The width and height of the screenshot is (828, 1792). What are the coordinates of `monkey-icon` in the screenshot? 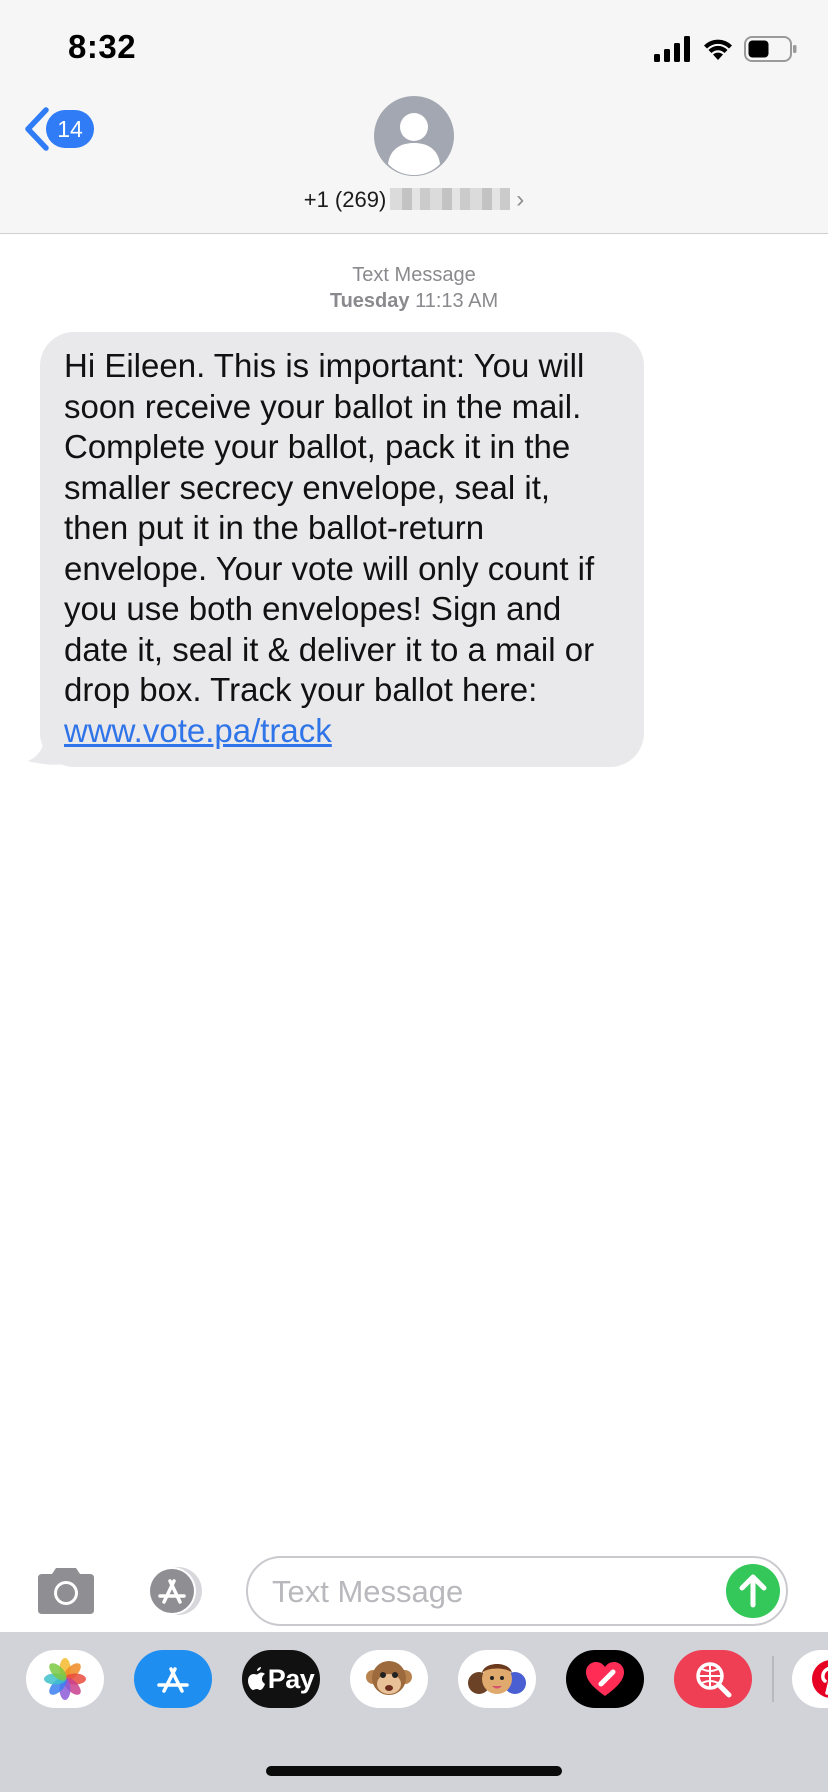 It's located at (389, 1678).